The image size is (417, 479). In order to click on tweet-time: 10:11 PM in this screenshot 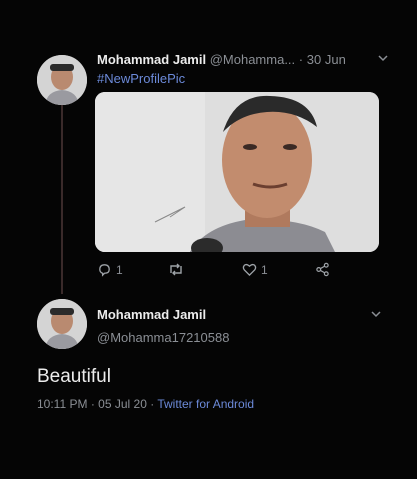, I will do `click(62, 404)`.